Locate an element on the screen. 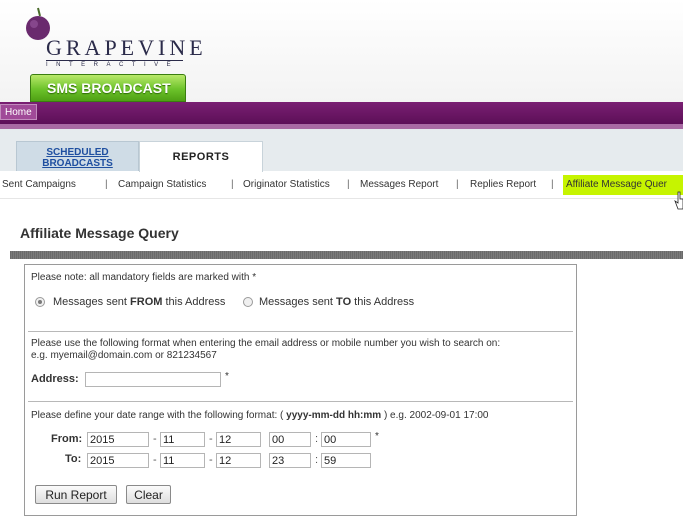 This screenshot has height=520, width=683. run-report-button: Run Report is located at coordinates (76, 494).